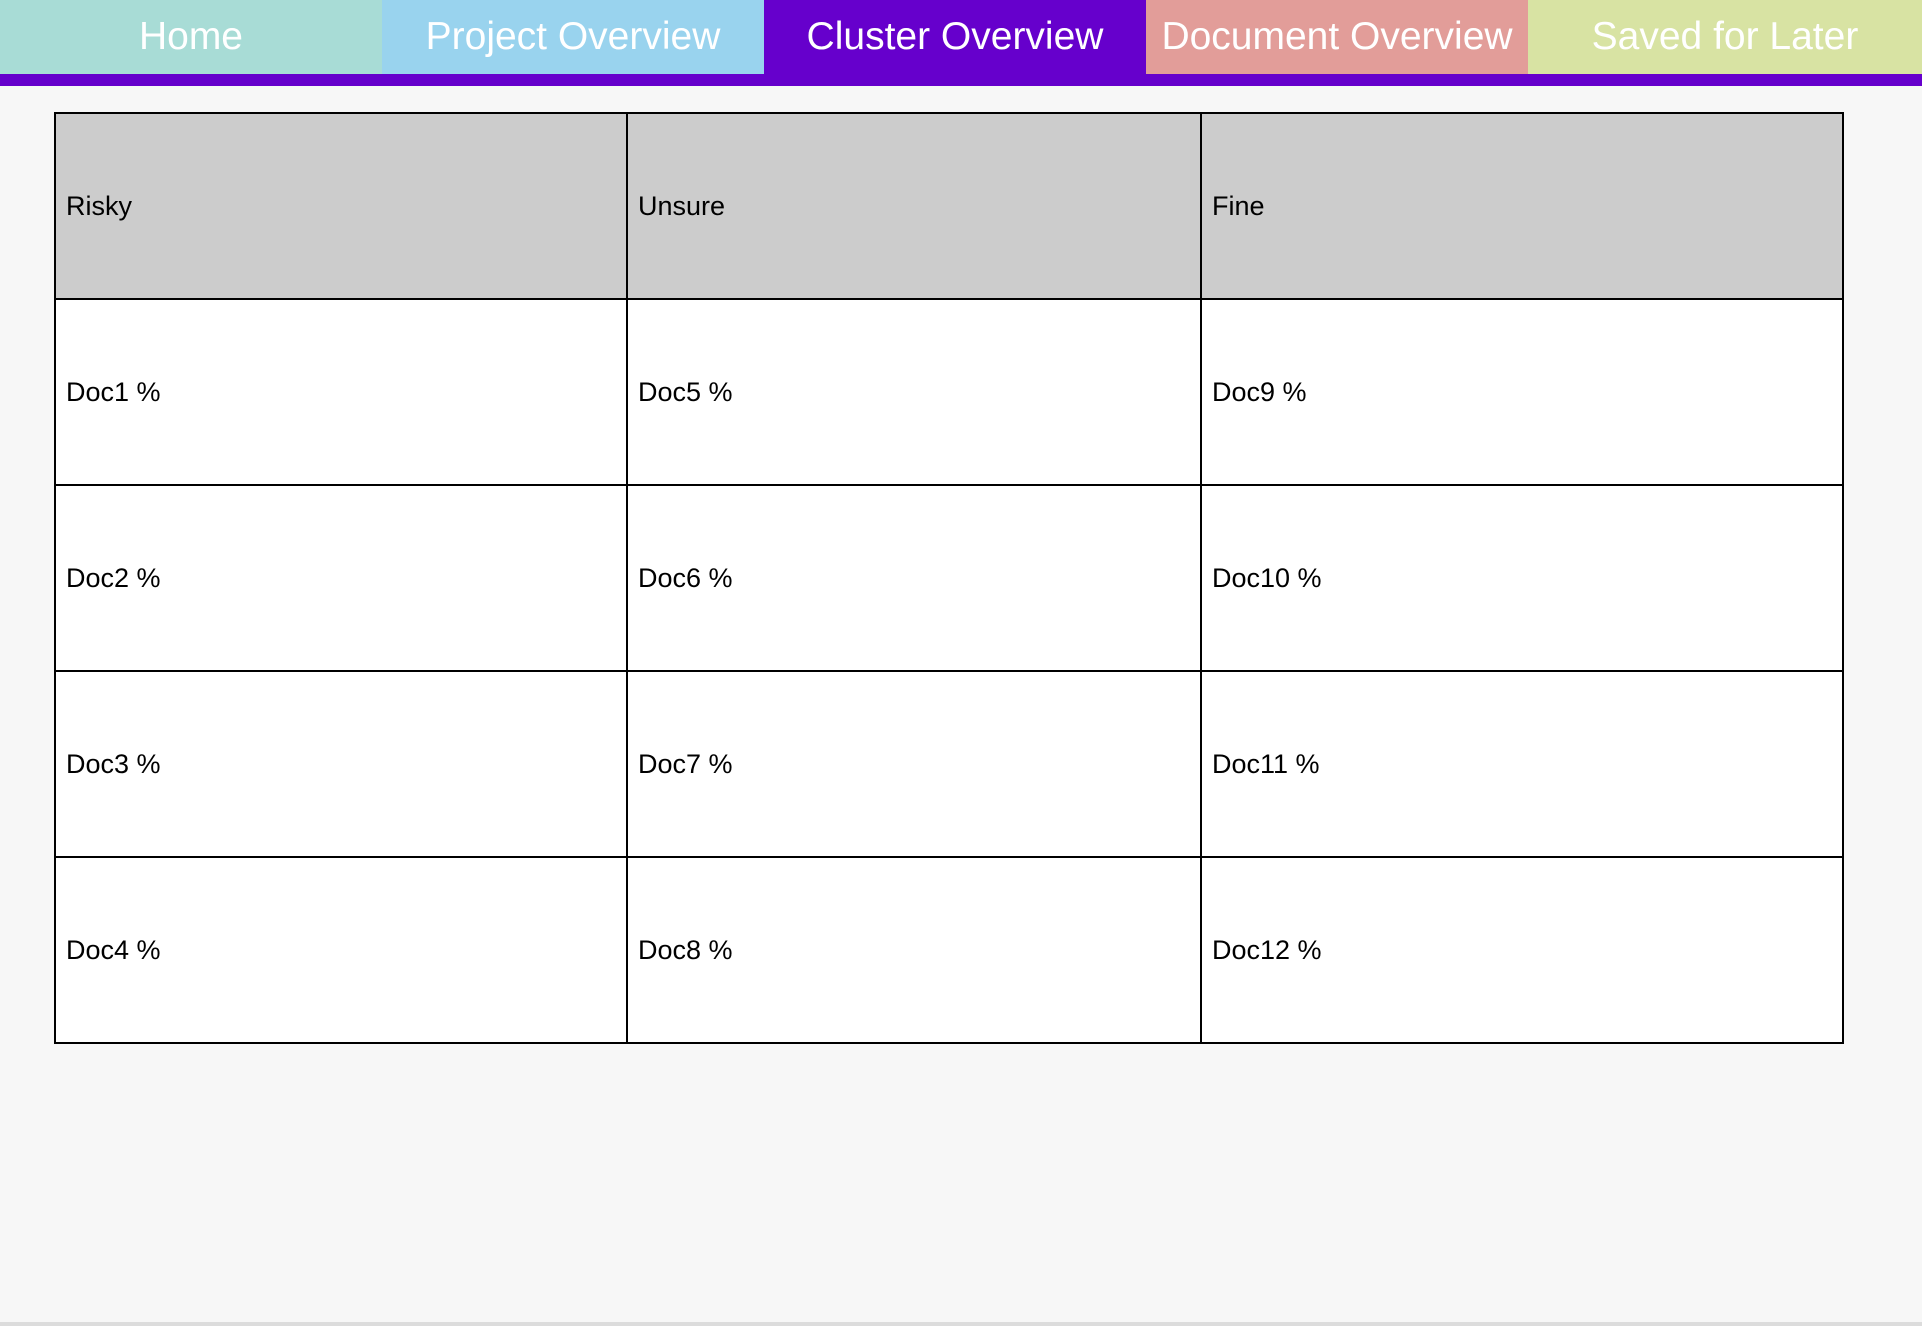 The width and height of the screenshot is (1922, 1326). What do you see at coordinates (961, 1324) in the screenshot?
I see `bottom-divider` at bounding box center [961, 1324].